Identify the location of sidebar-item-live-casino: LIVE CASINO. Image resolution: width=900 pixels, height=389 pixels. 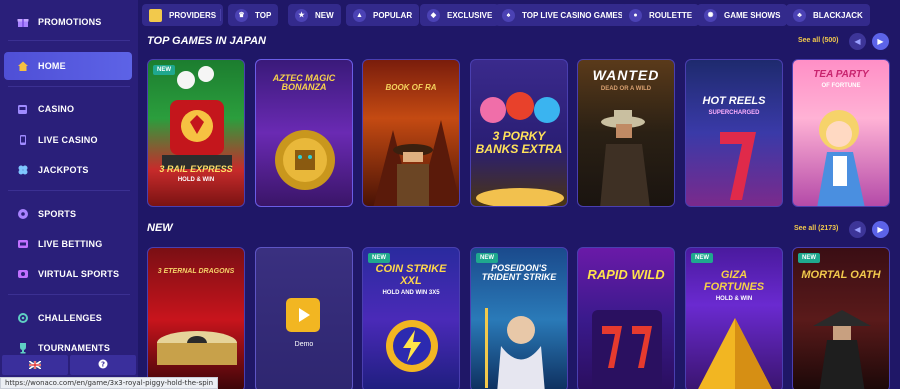
(68, 140).